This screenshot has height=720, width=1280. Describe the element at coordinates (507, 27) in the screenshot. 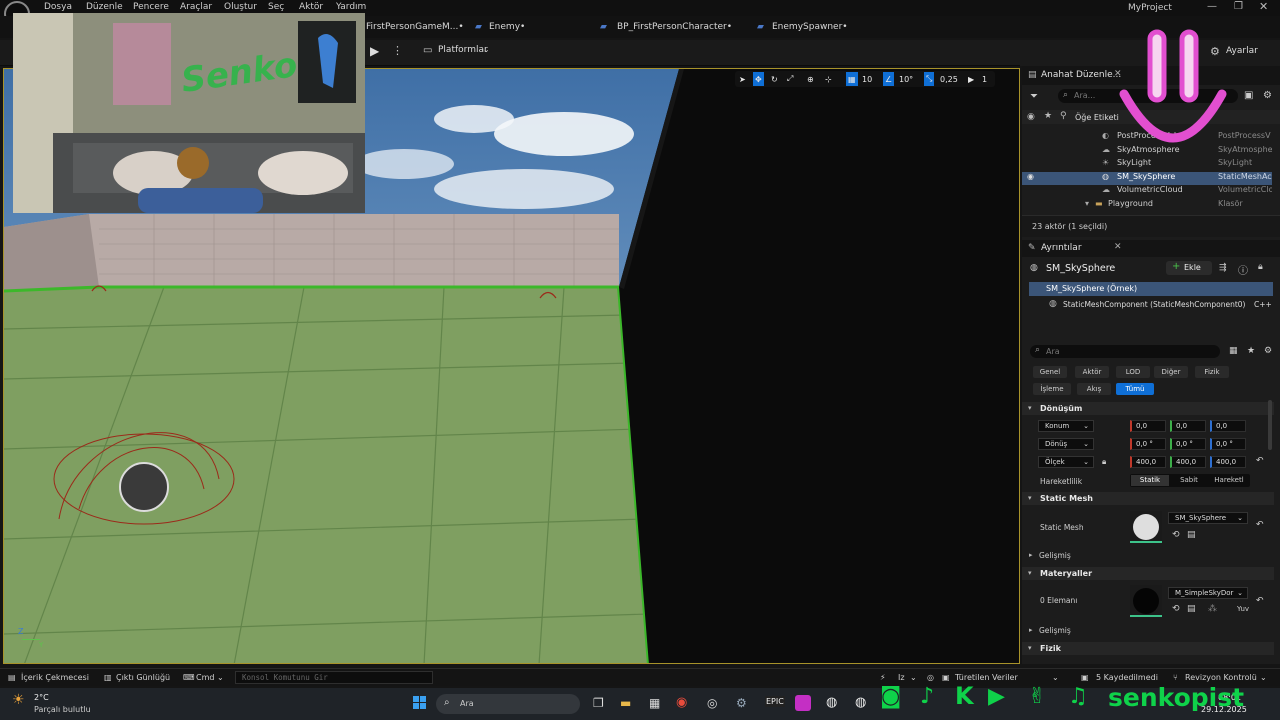

I see `tab-enemy: Enemy•` at that location.